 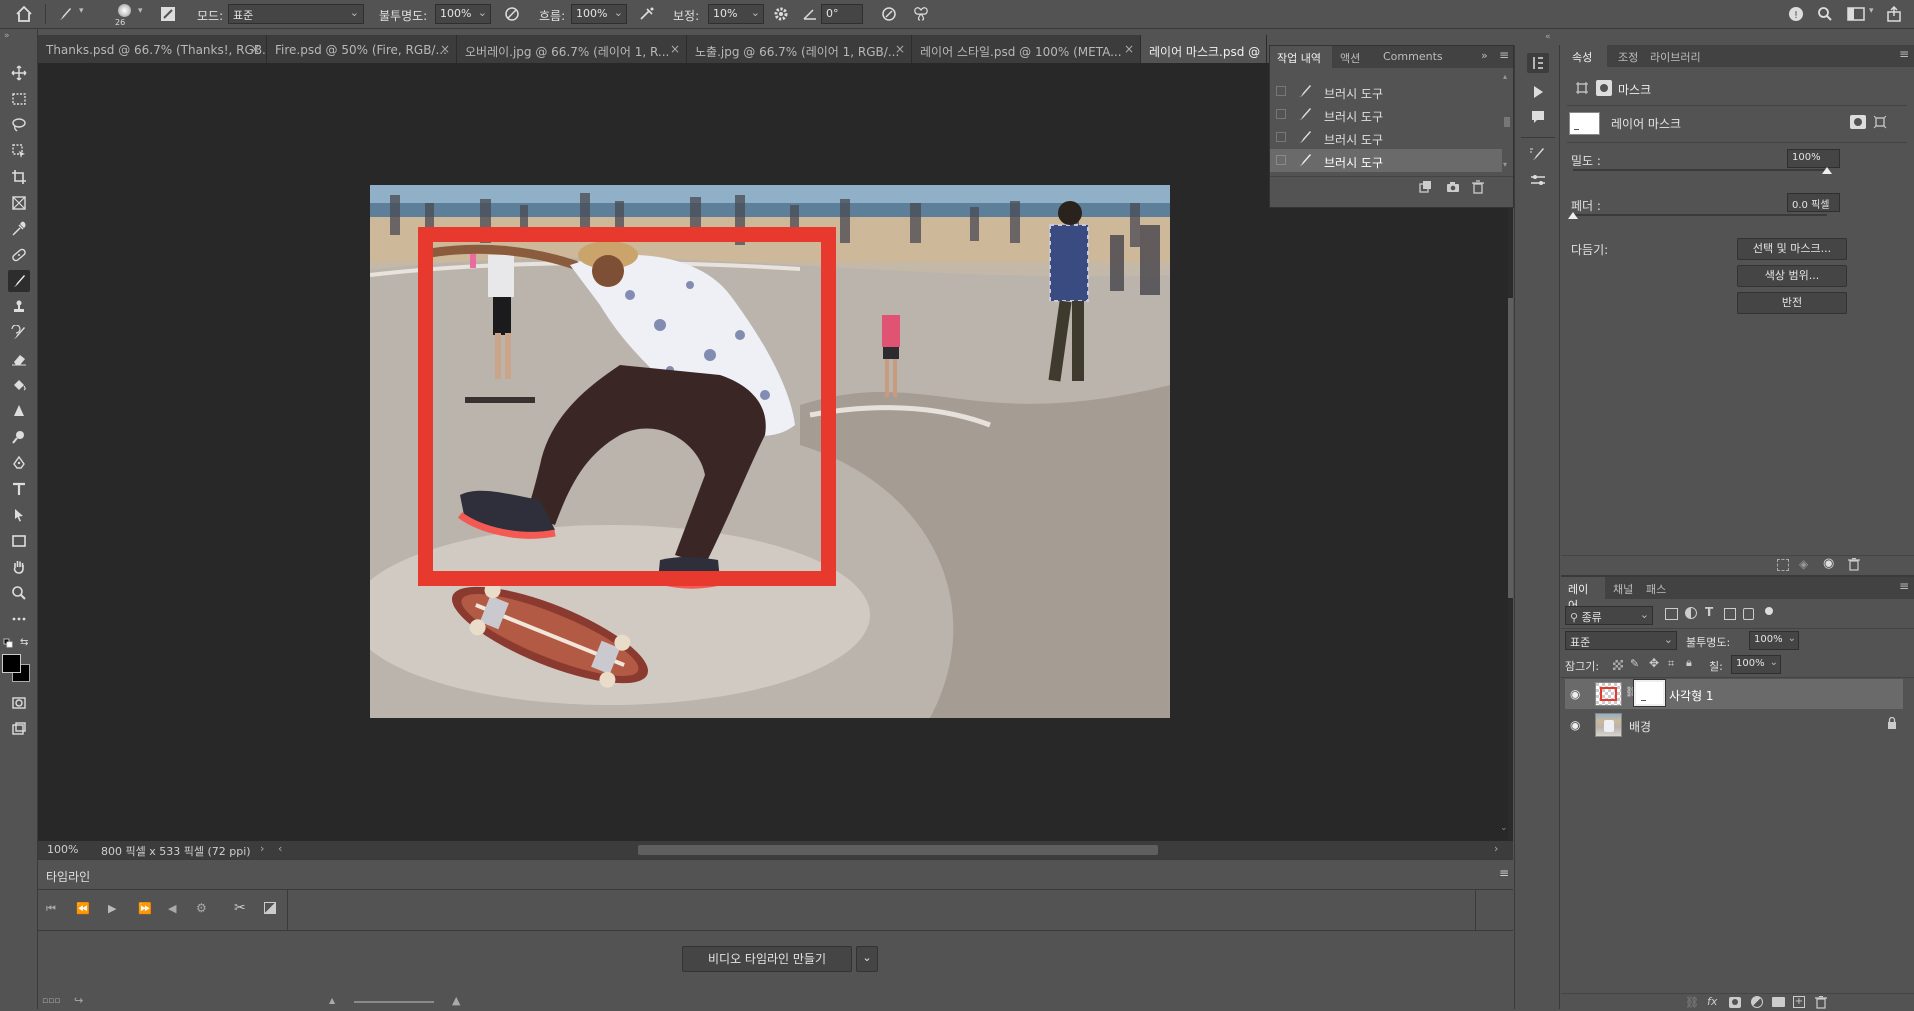 What do you see at coordinates (1609, 615) in the screenshot?
I see `layer-filter-select: ⚲ 종류 ⌄` at bounding box center [1609, 615].